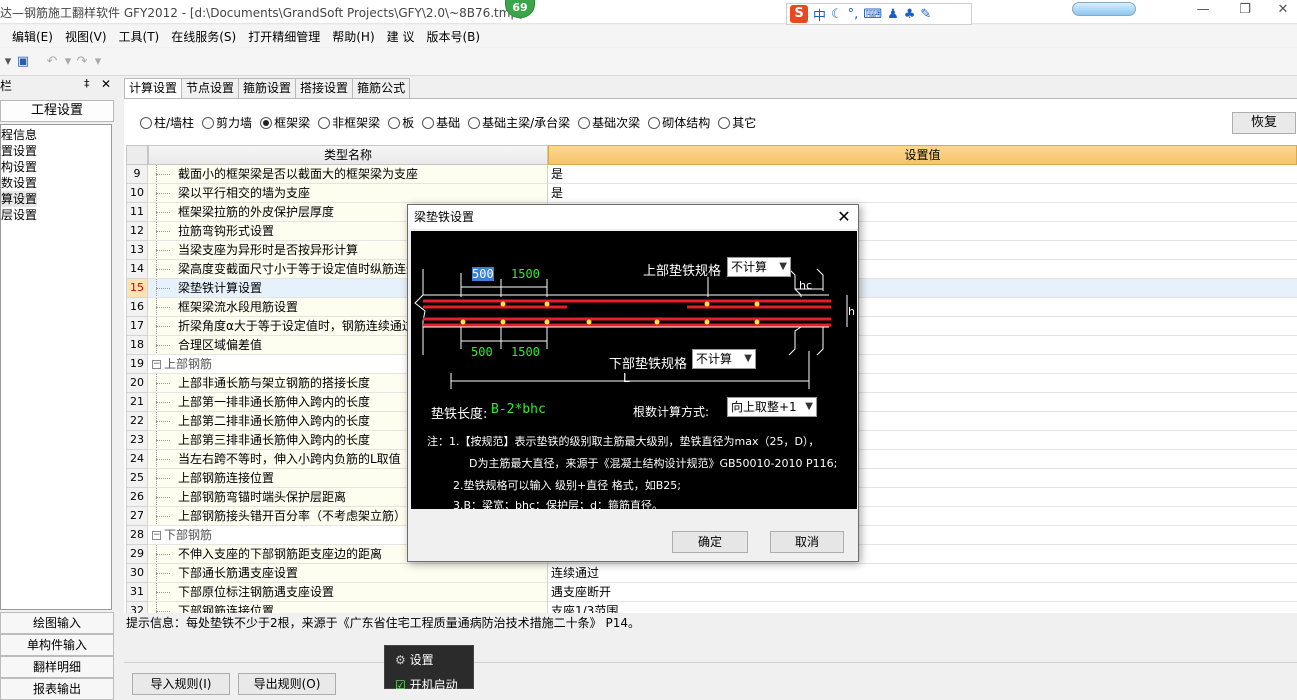  I want to click on grid-corner, so click(137, 155).